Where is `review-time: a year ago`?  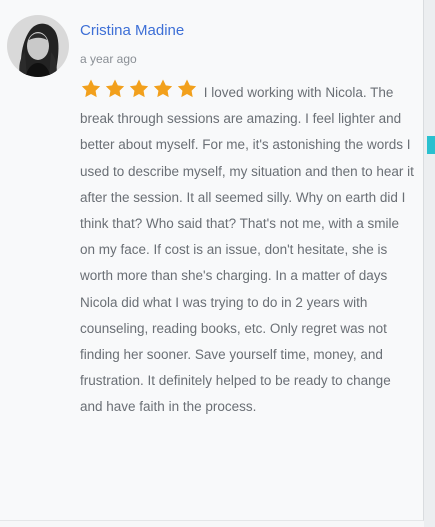 review-time: a year ago is located at coordinates (108, 59).